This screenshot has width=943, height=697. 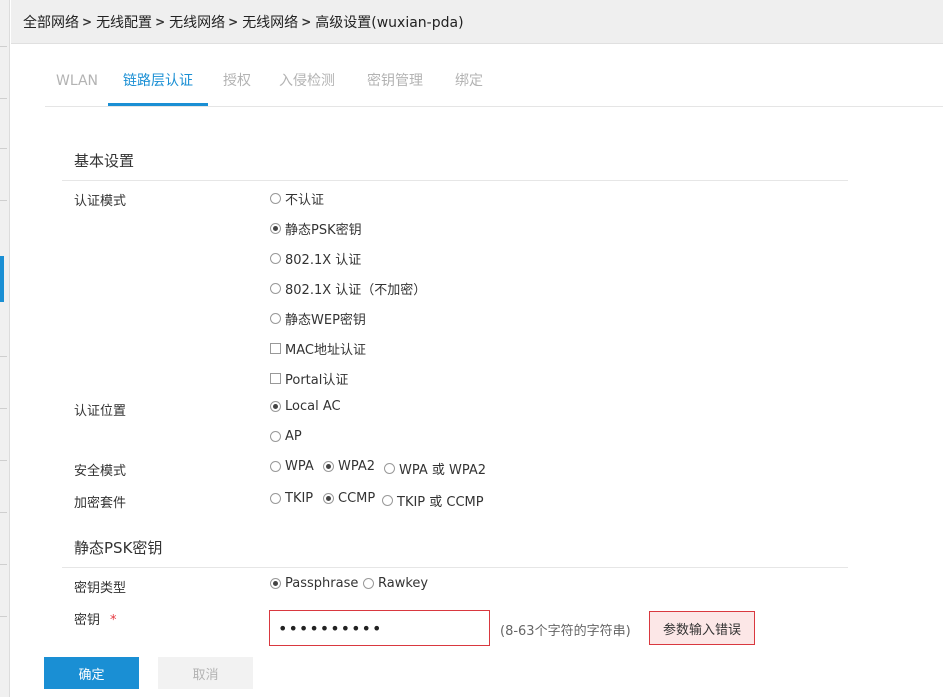 I want to click on option-label: AP, so click(x=293, y=436).